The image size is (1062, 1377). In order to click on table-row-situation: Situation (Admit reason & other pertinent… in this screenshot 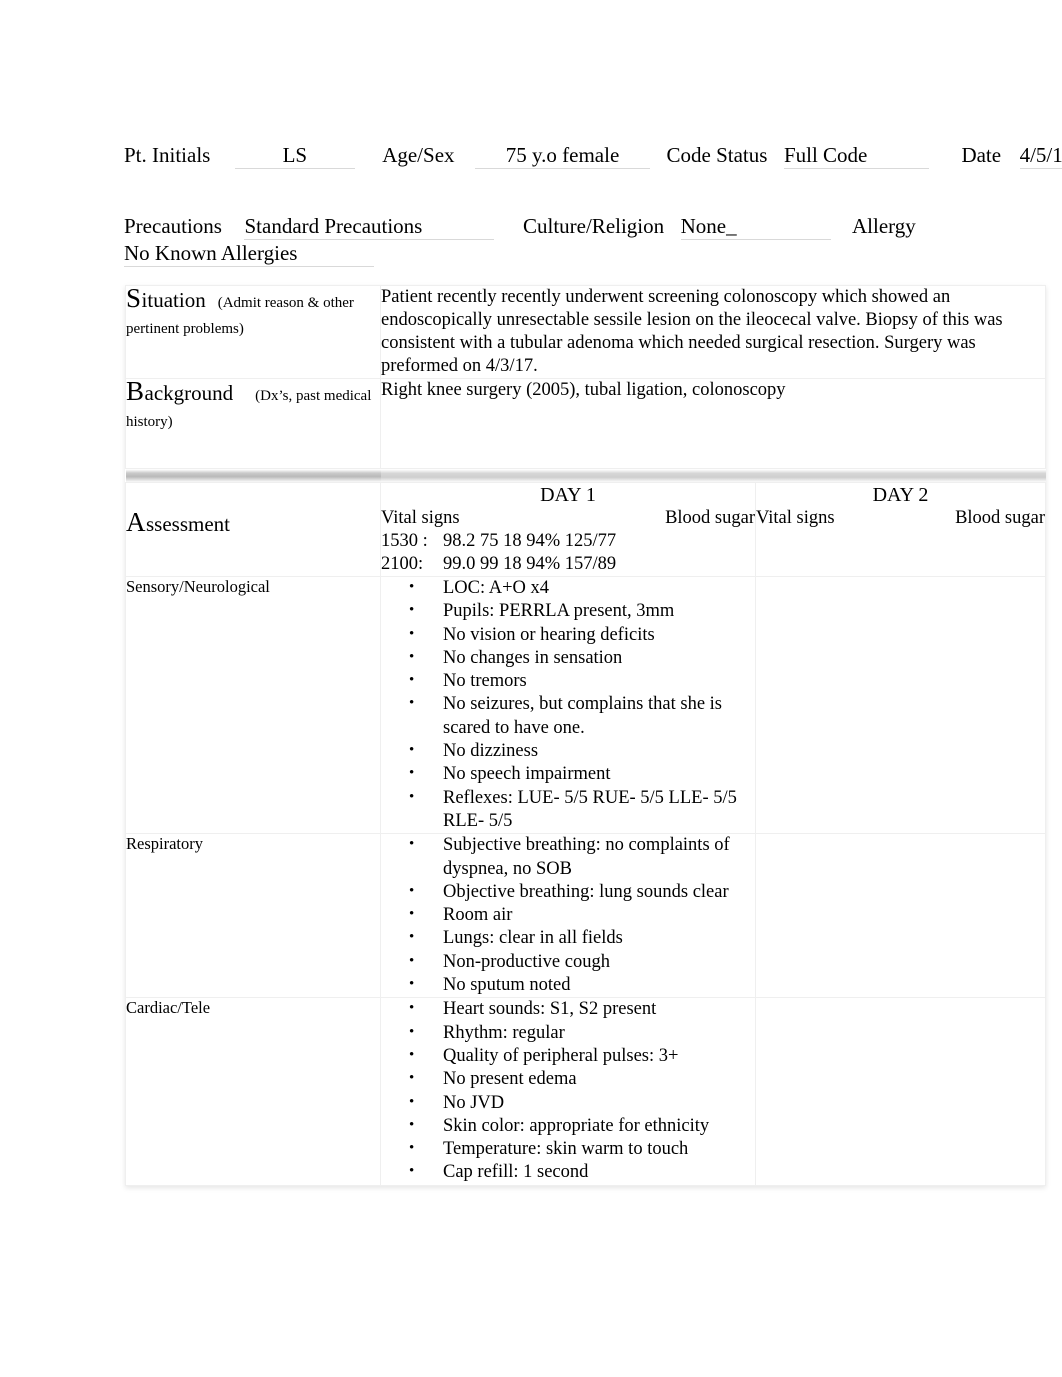, I will do `click(585, 331)`.